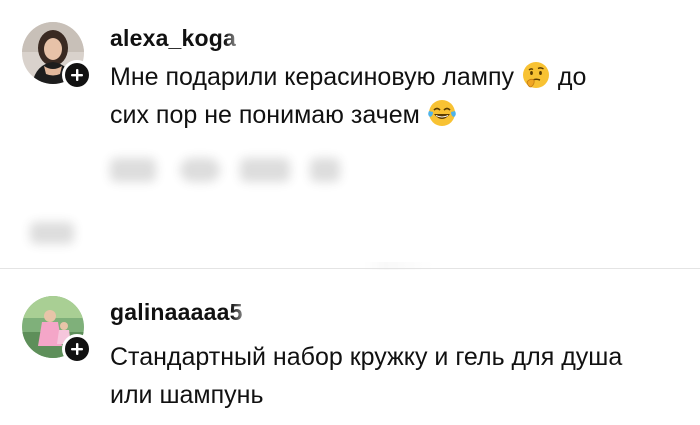  Describe the element at coordinates (176, 312) in the screenshot. I see `username-text: galinaaaaa5` at that location.